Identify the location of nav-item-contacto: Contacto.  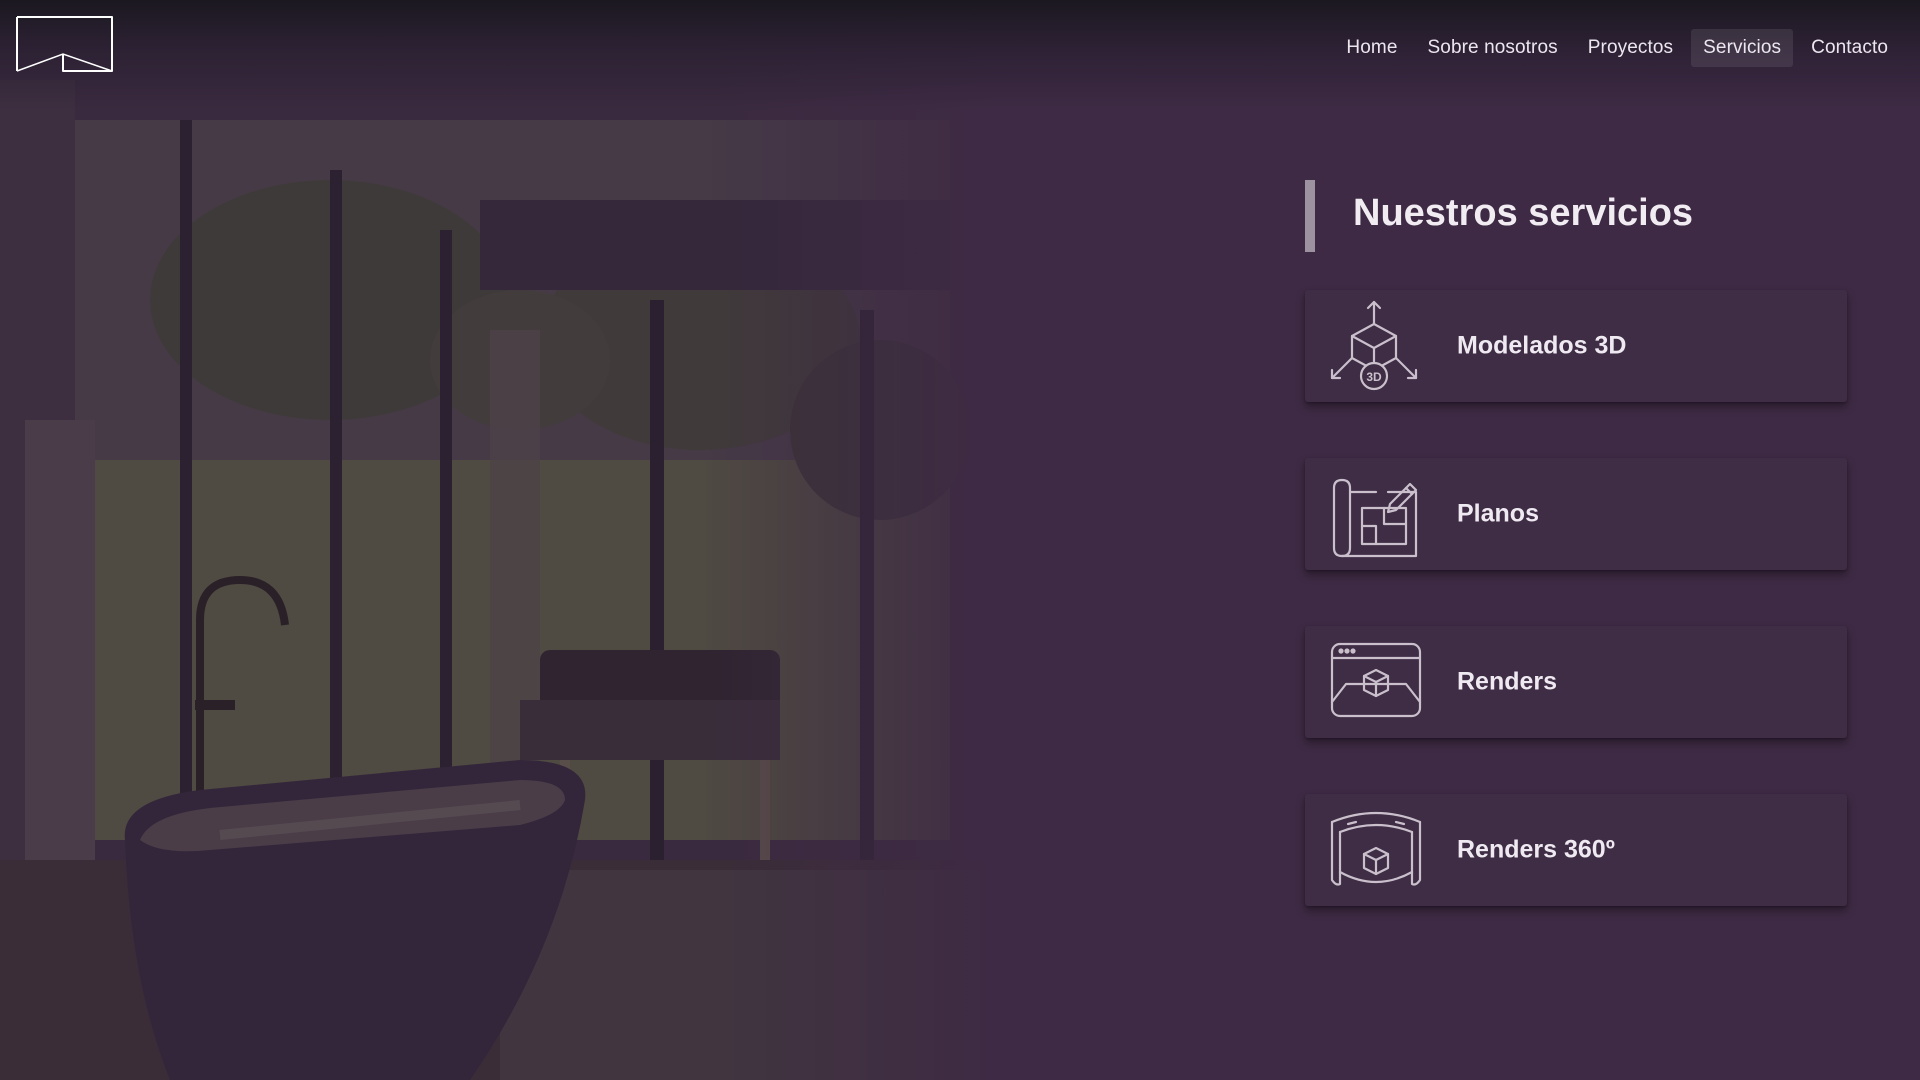
(1849, 48).